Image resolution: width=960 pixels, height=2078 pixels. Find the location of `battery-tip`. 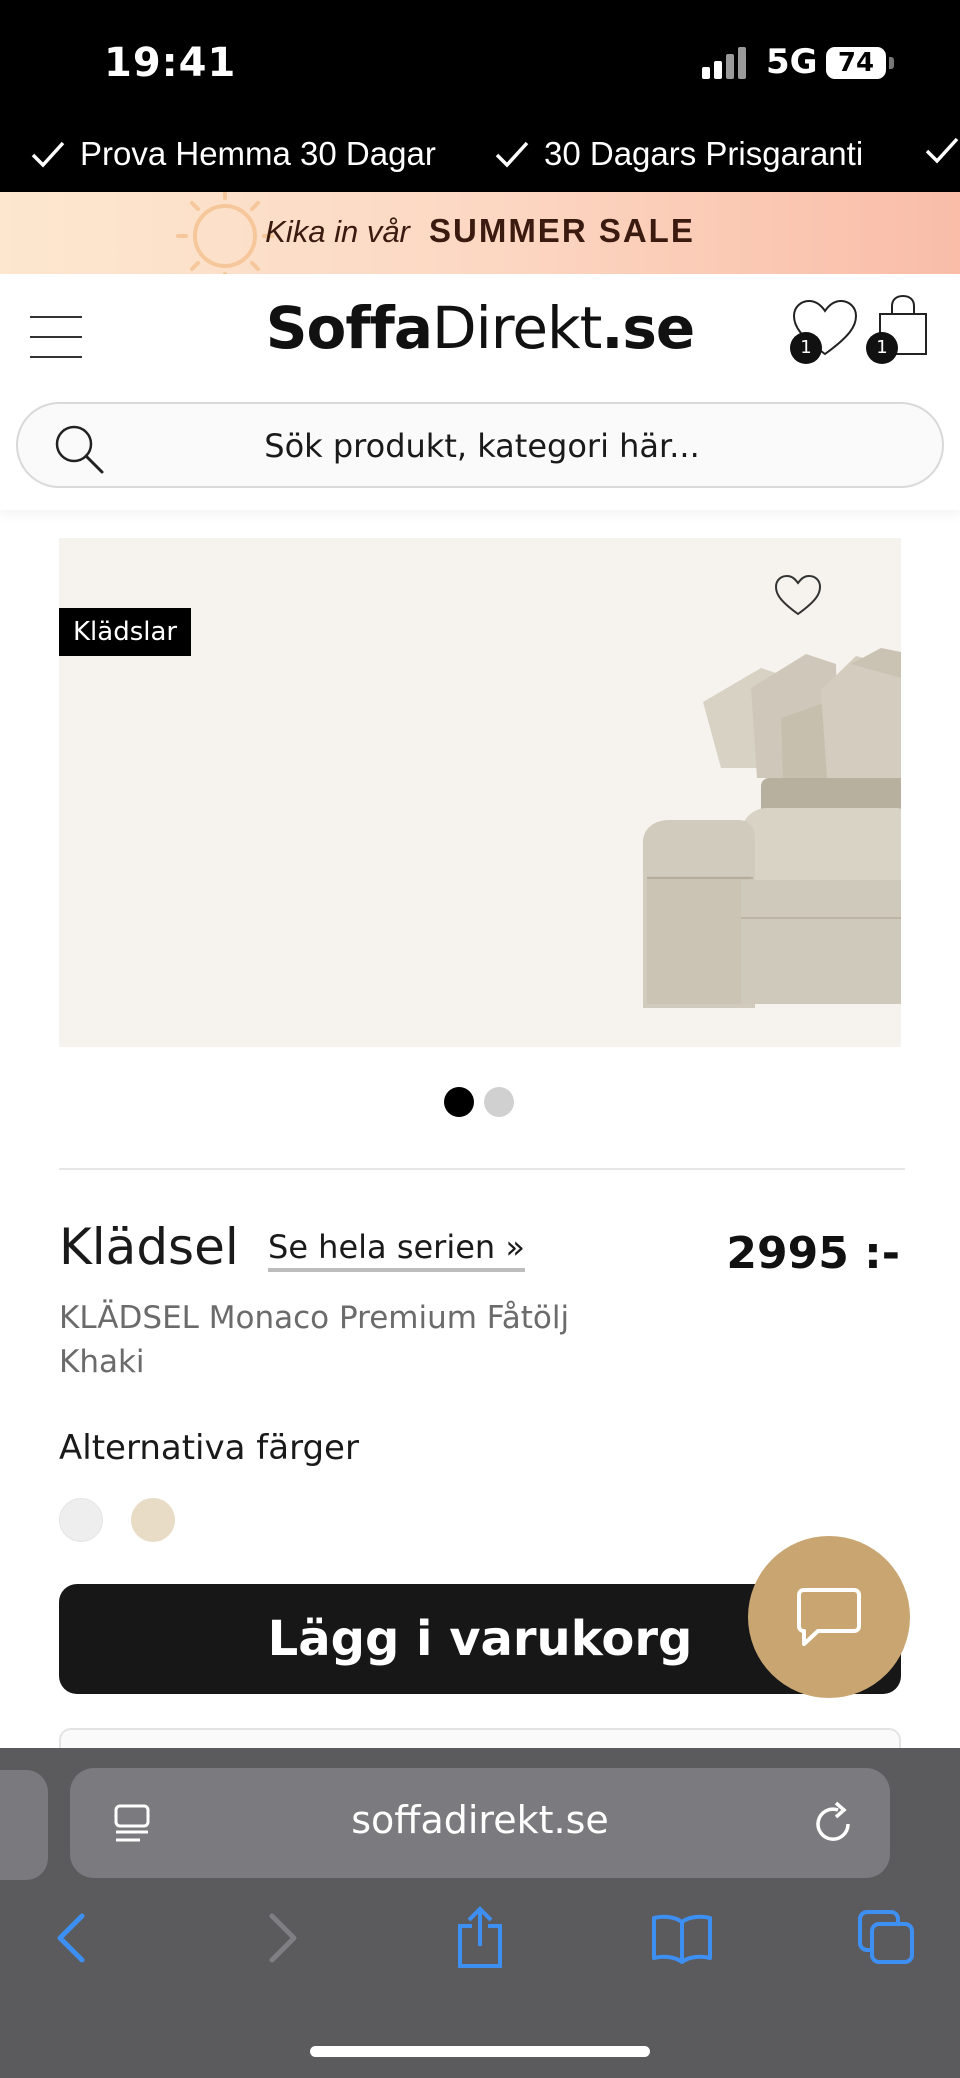

battery-tip is located at coordinates (891, 63).